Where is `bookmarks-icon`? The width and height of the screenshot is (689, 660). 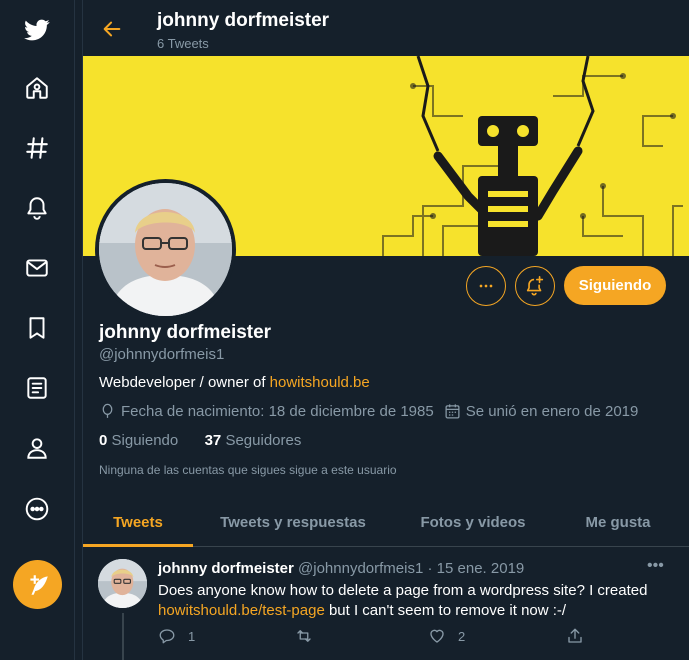 bookmarks-icon is located at coordinates (37, 328).